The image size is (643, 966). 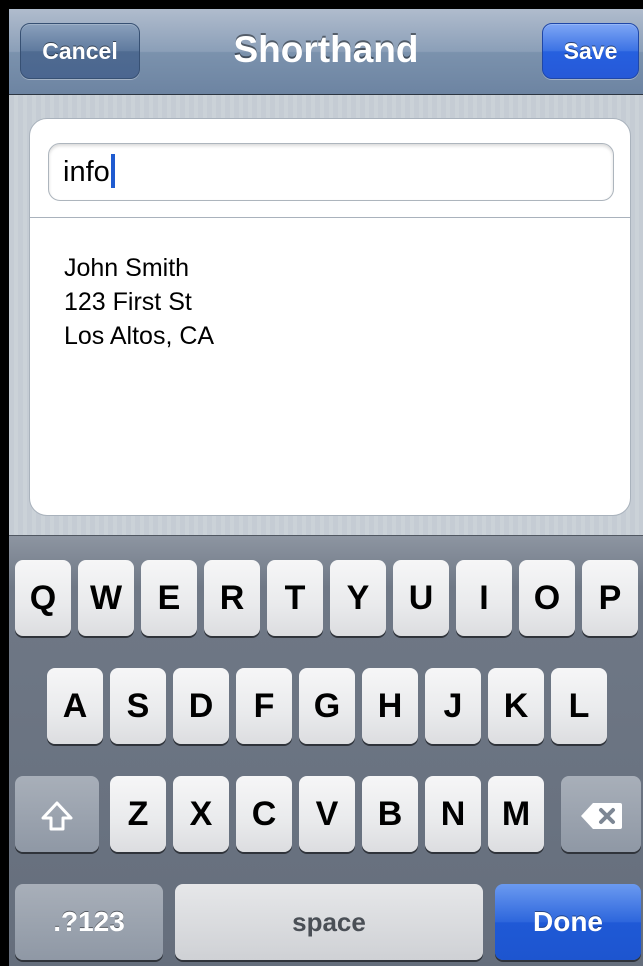 What do you see at coordinates (590, 51) in the screenshot?
I see `save-button: Save` at bounding box center [590, 51].